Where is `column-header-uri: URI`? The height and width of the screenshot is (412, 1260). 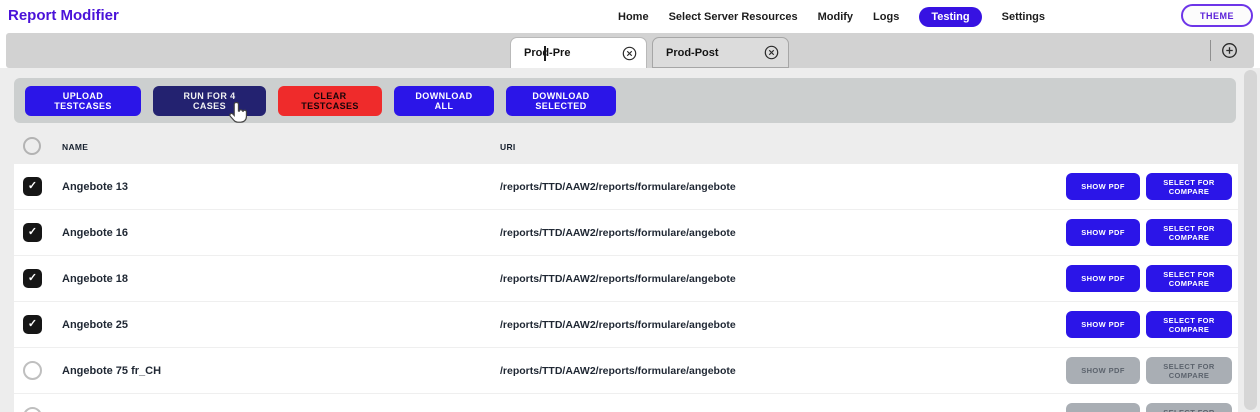 column-header-uri: URI is located at coordinates (508, 147).